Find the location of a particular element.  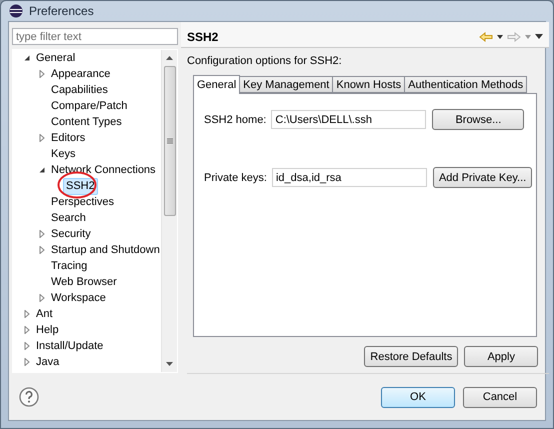

tree-item: Web Browser is located at coordinates (84, 282).